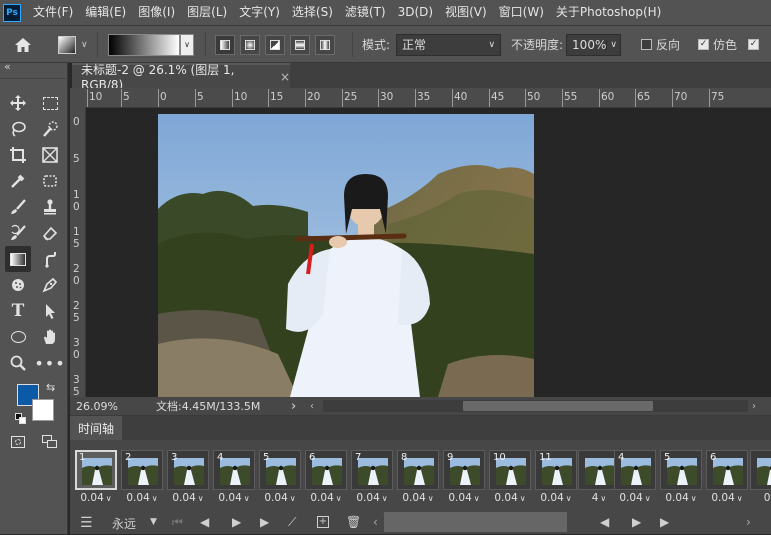  I want to click on brush-tool-icon, so click(18, 207).